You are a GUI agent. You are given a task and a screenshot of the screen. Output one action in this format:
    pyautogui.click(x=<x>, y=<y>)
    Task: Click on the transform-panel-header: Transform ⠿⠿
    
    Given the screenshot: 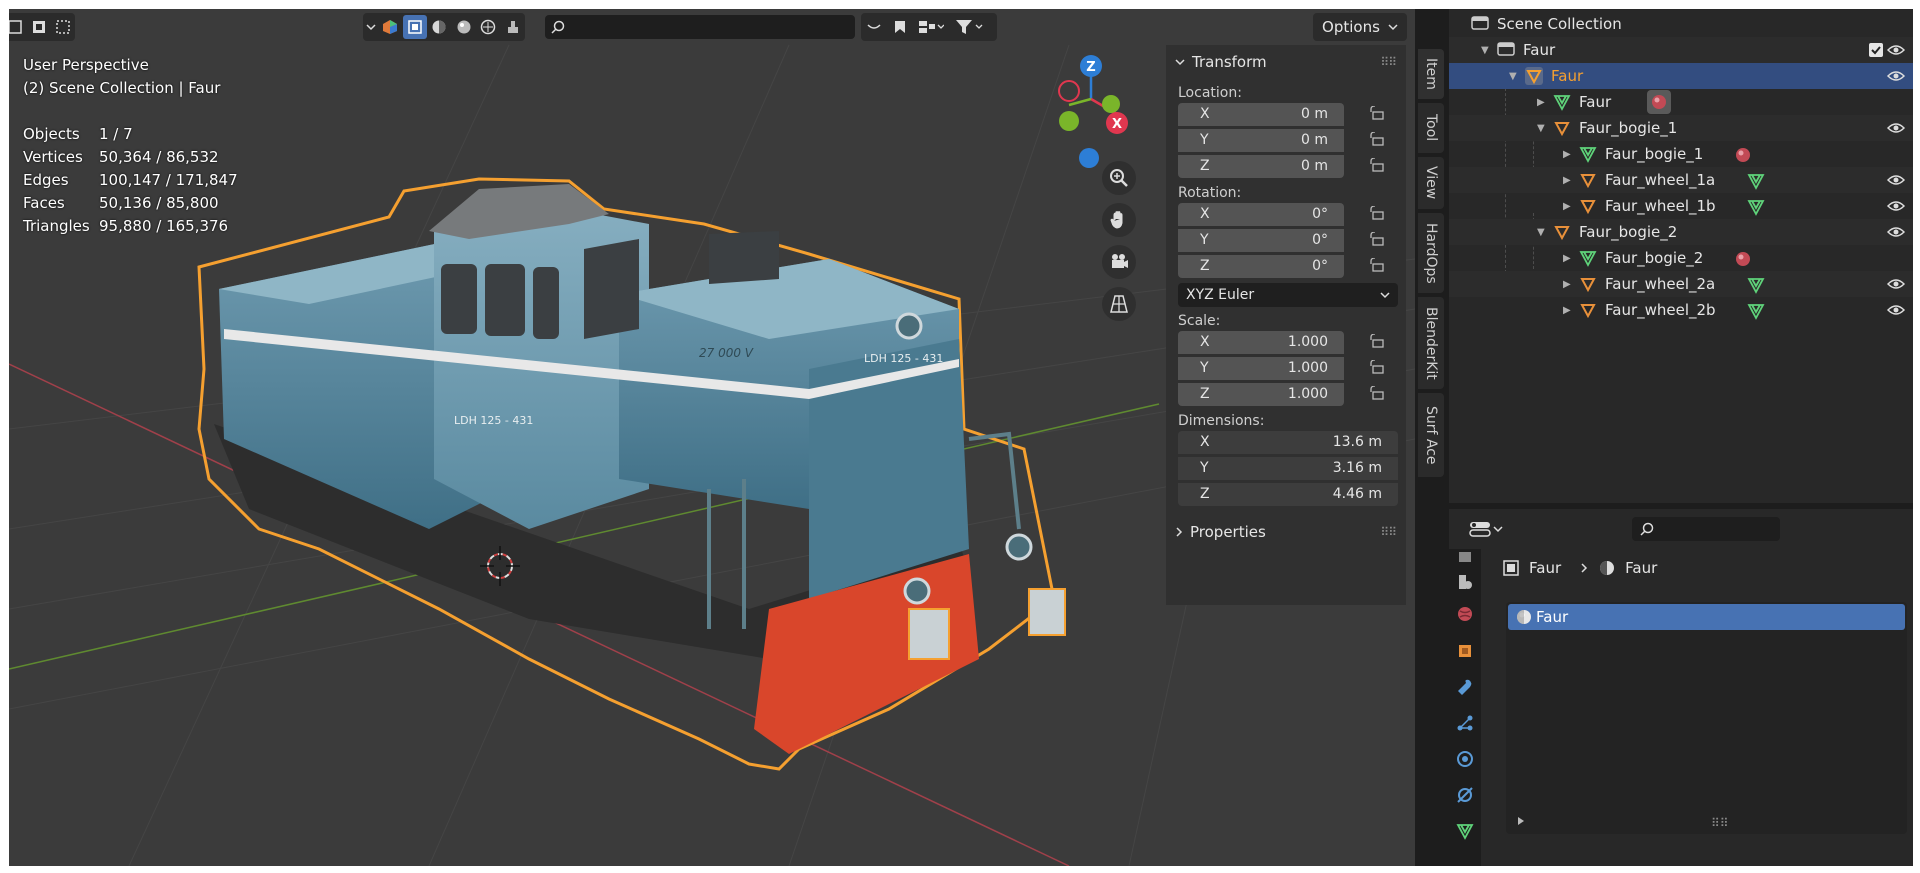 What is the action you would take?
    pyautogui.click(x=1286, y=62)
    